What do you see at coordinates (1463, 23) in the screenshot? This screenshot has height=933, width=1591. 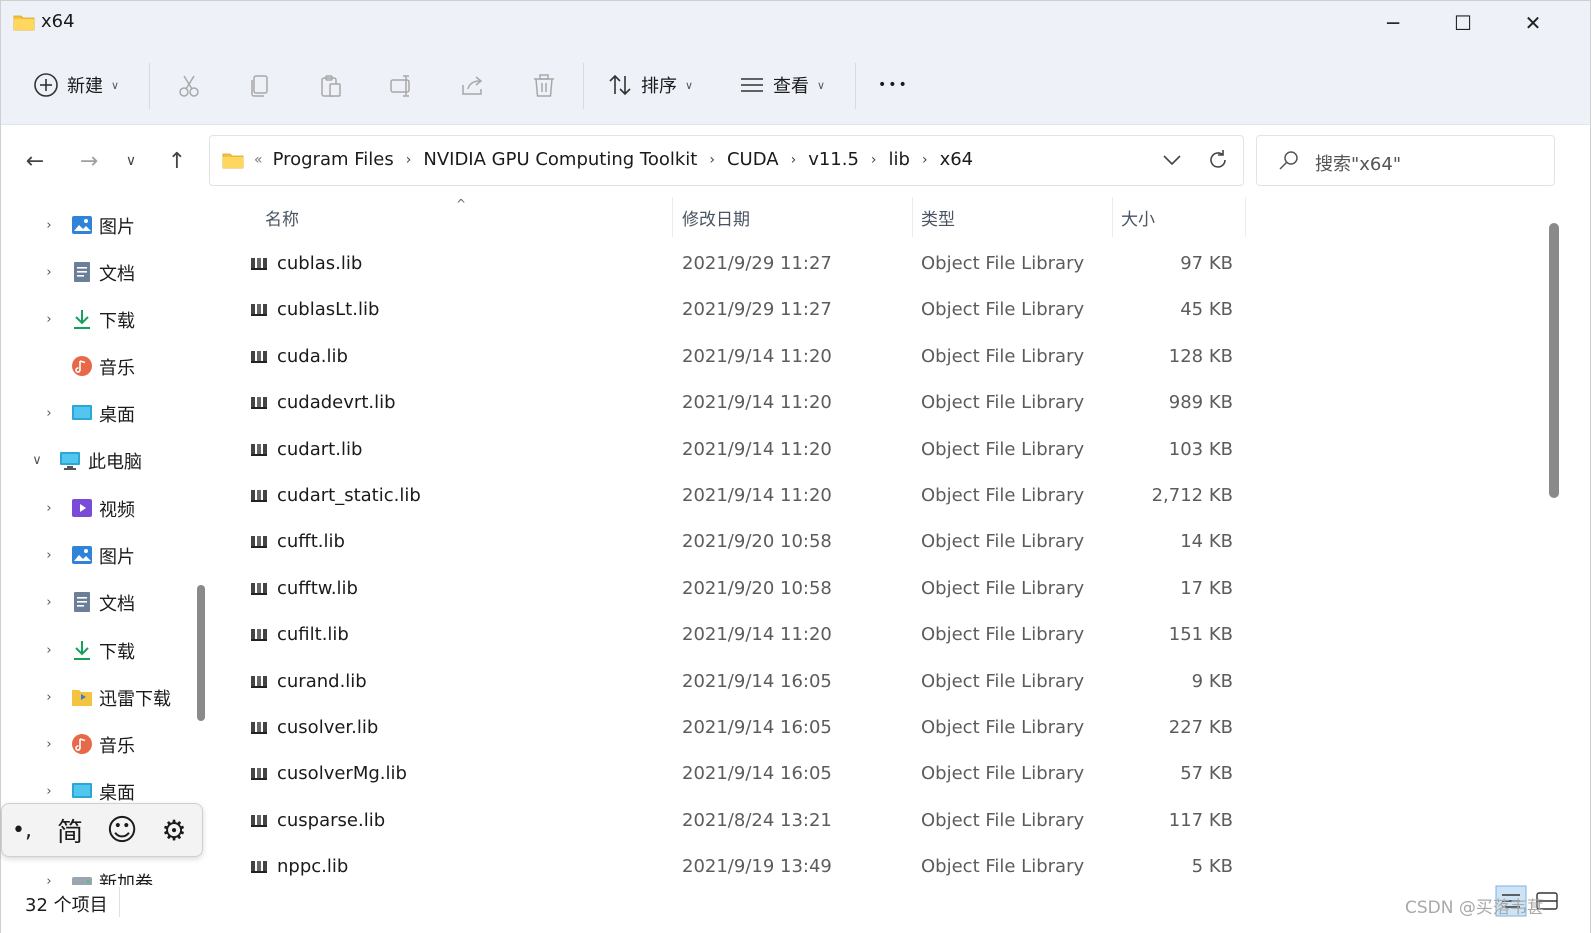 I see `maximize-button: ☐` at bounding box center [1463, 23].